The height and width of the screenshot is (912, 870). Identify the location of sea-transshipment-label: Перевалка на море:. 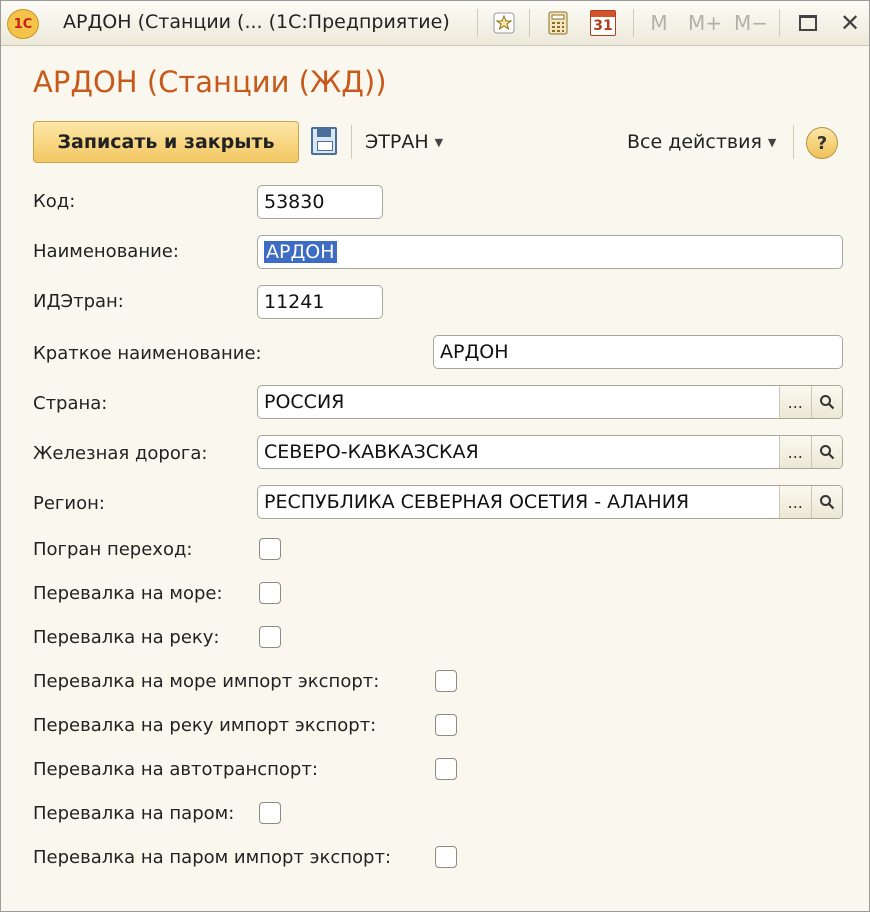
(128, 593).